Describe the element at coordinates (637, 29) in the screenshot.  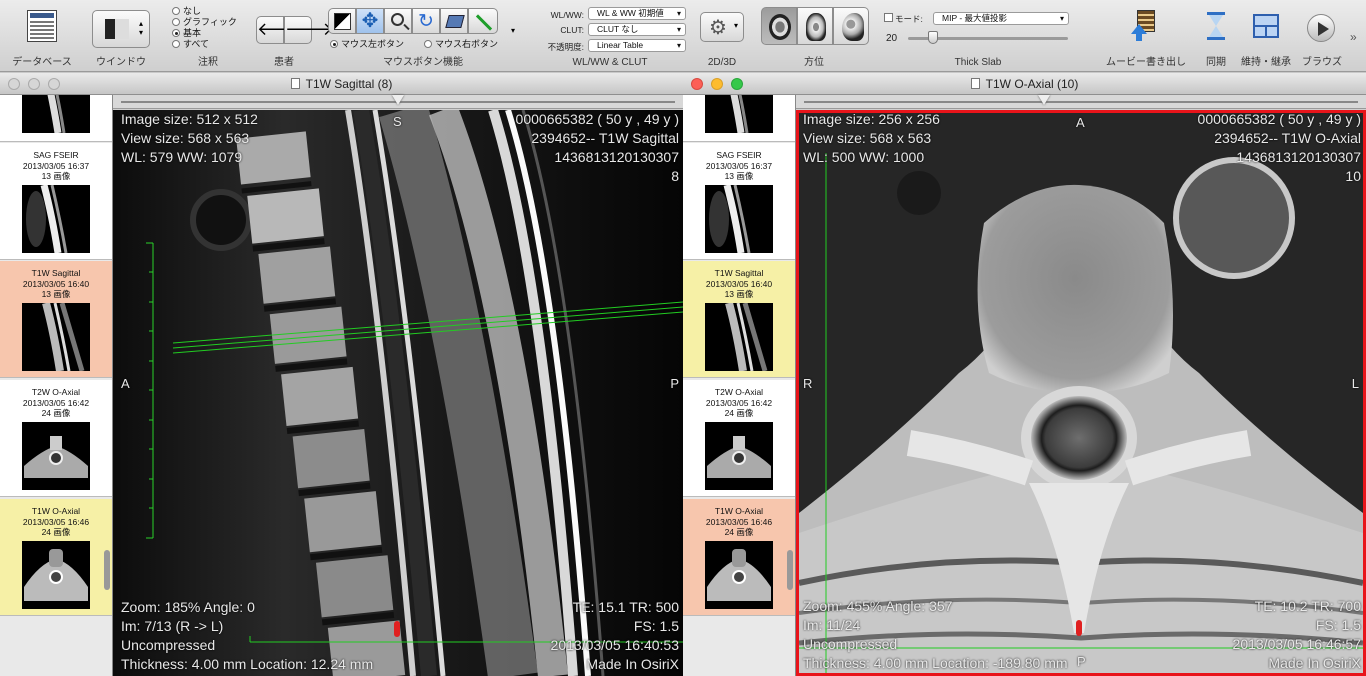
I see `clut-select: CLUT なし` at that location.